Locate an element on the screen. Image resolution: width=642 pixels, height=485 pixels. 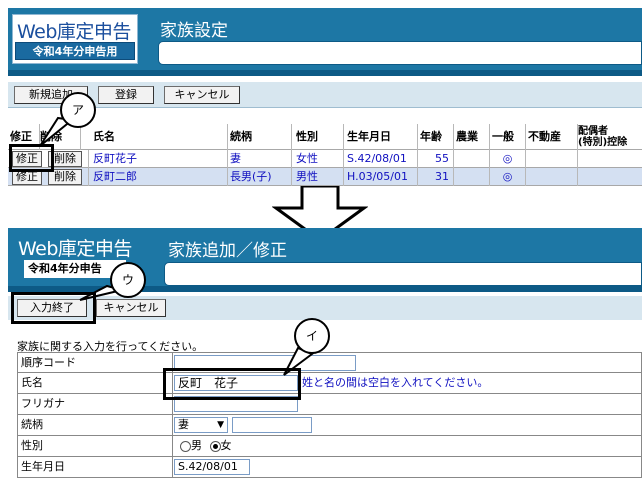
gender-male-label: 男 is located at coordinates (196, 445).